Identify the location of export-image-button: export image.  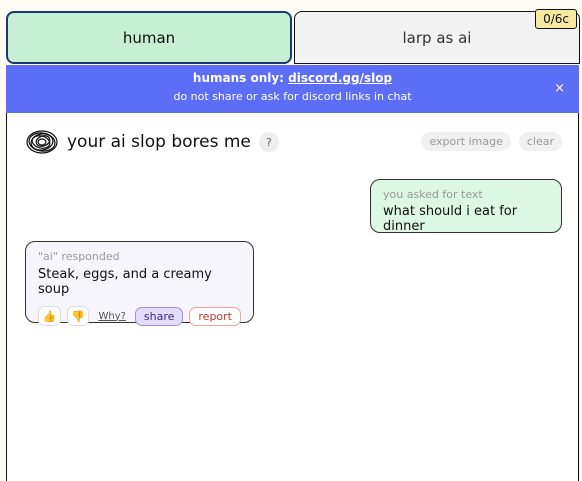
(466, 141).